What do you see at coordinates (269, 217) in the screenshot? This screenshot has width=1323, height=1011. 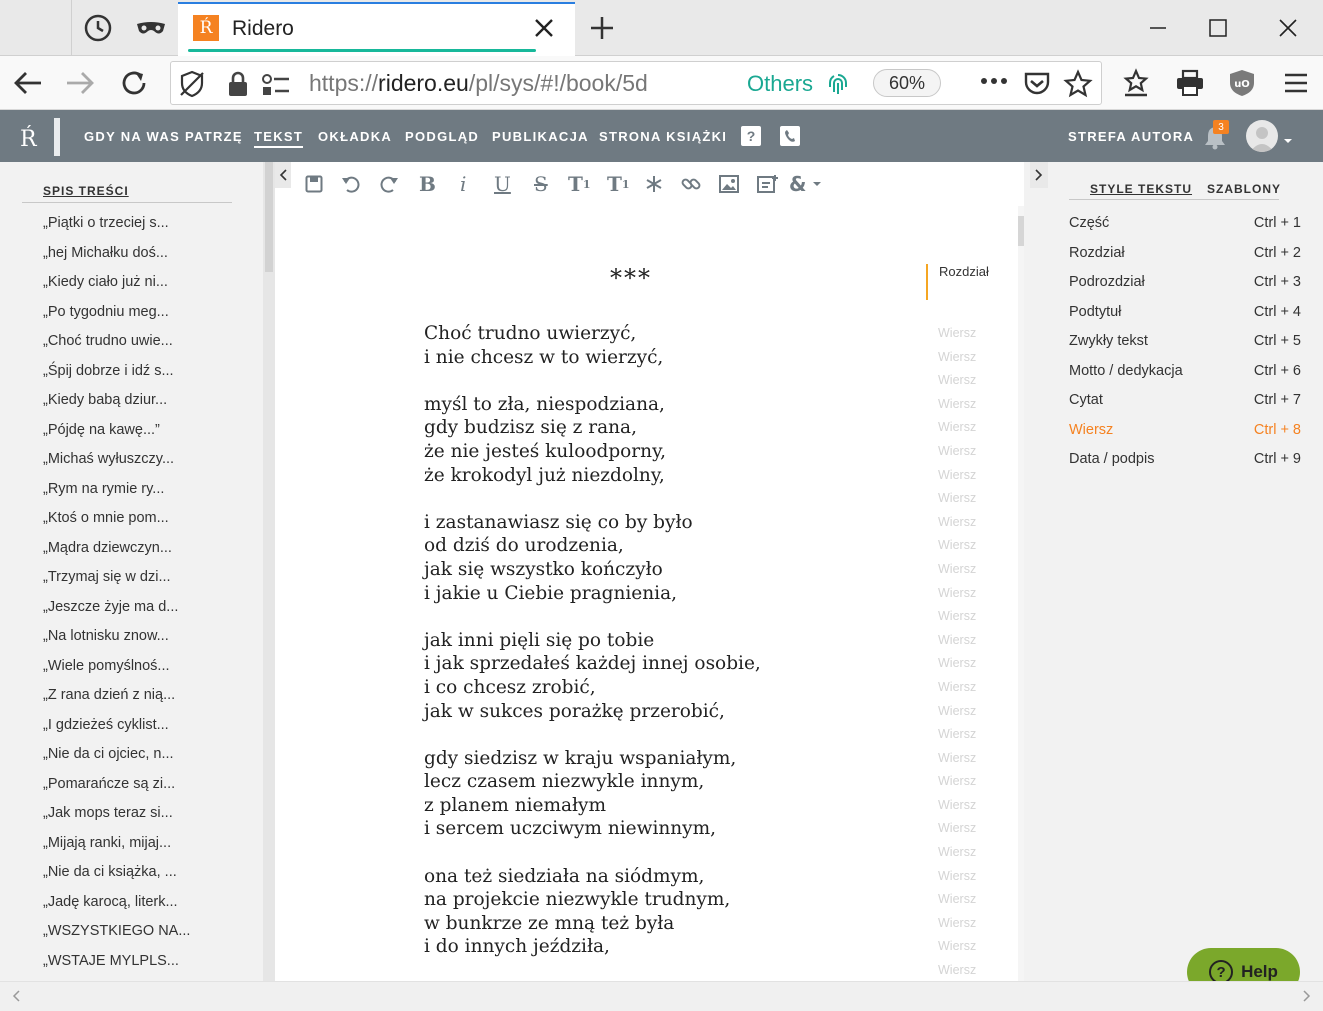 I see `toc-scrollbar-thumb` at bounding box center [269, 217].